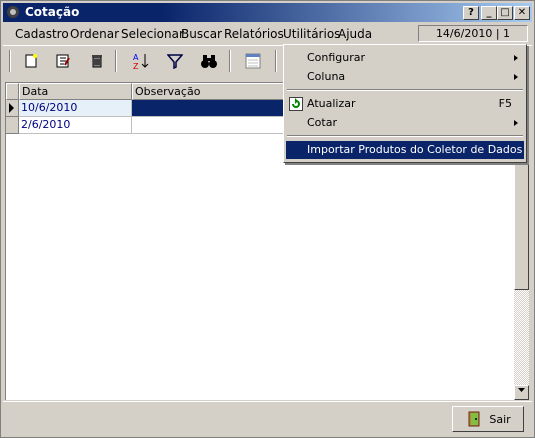 The width and height of the screenshot is (535, 438). I want to click on menu-item-label: Cotar, so click(322, 122).